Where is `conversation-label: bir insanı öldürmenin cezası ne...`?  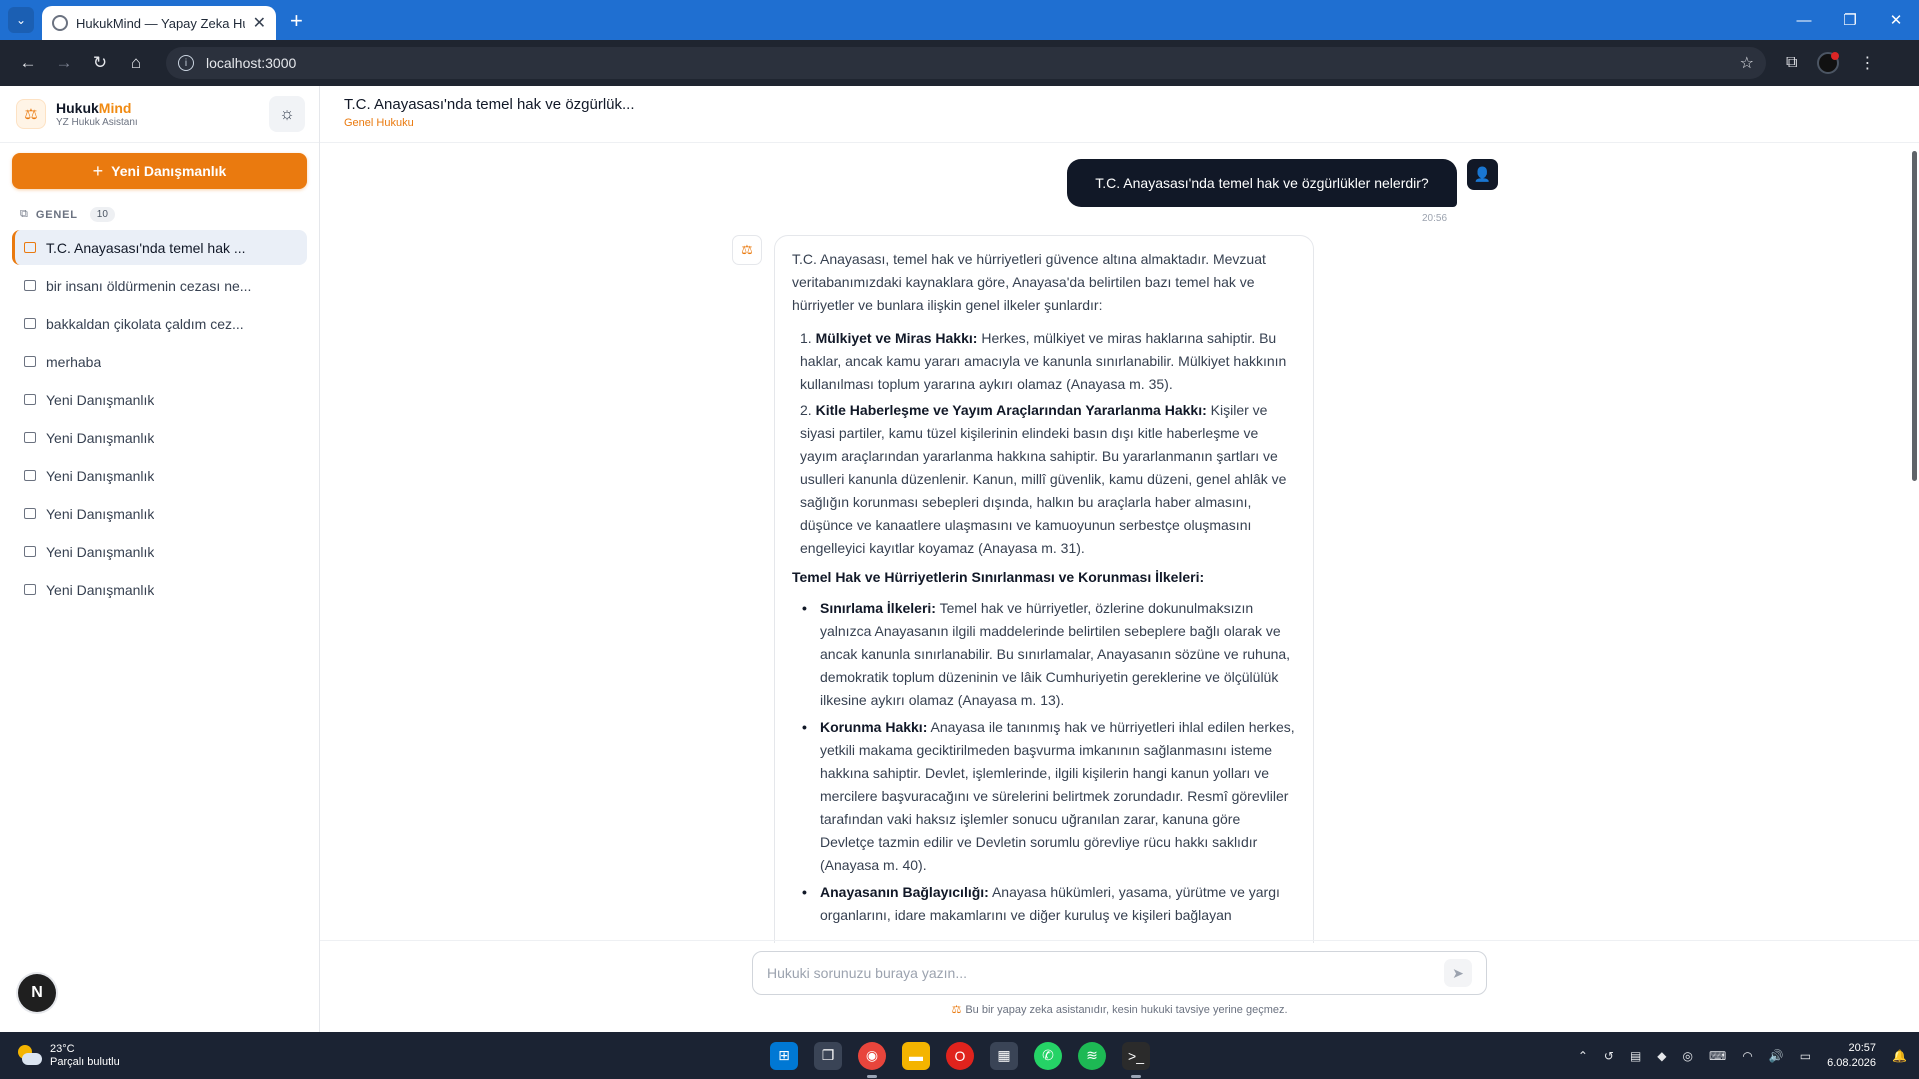
conversation-label: bir insanı öldürmenin cezası ne... is located at coordinates (149, 285).